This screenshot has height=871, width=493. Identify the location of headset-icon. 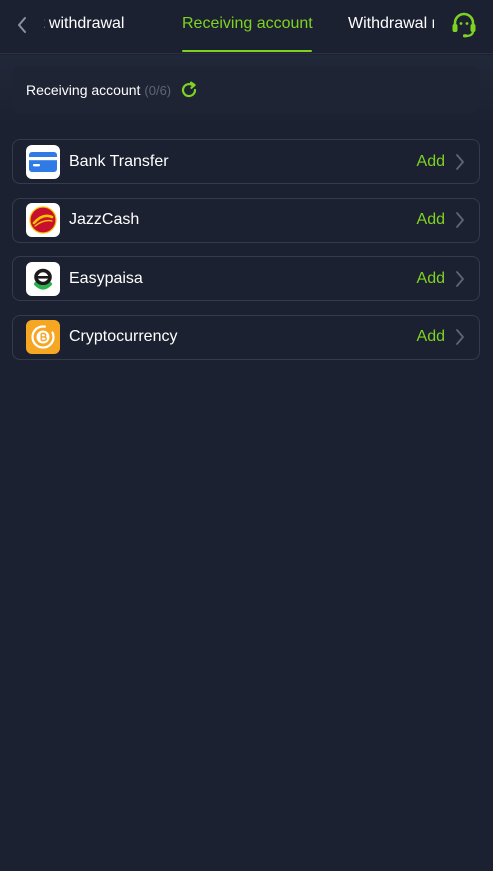
(464, 25).